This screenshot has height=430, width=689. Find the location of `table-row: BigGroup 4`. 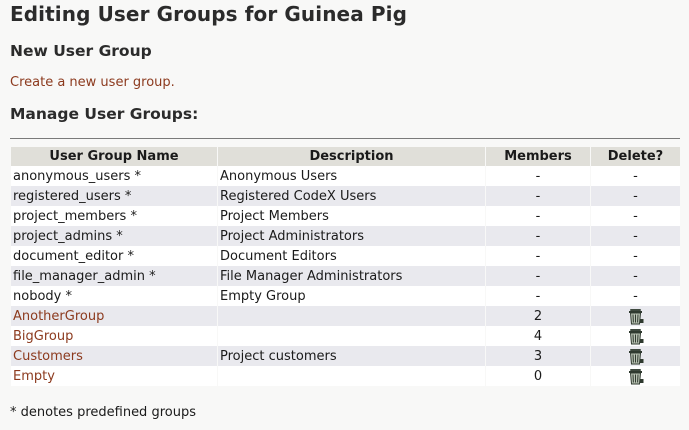

table-row: BigGroup 4 is located at coordinates (345, 336).